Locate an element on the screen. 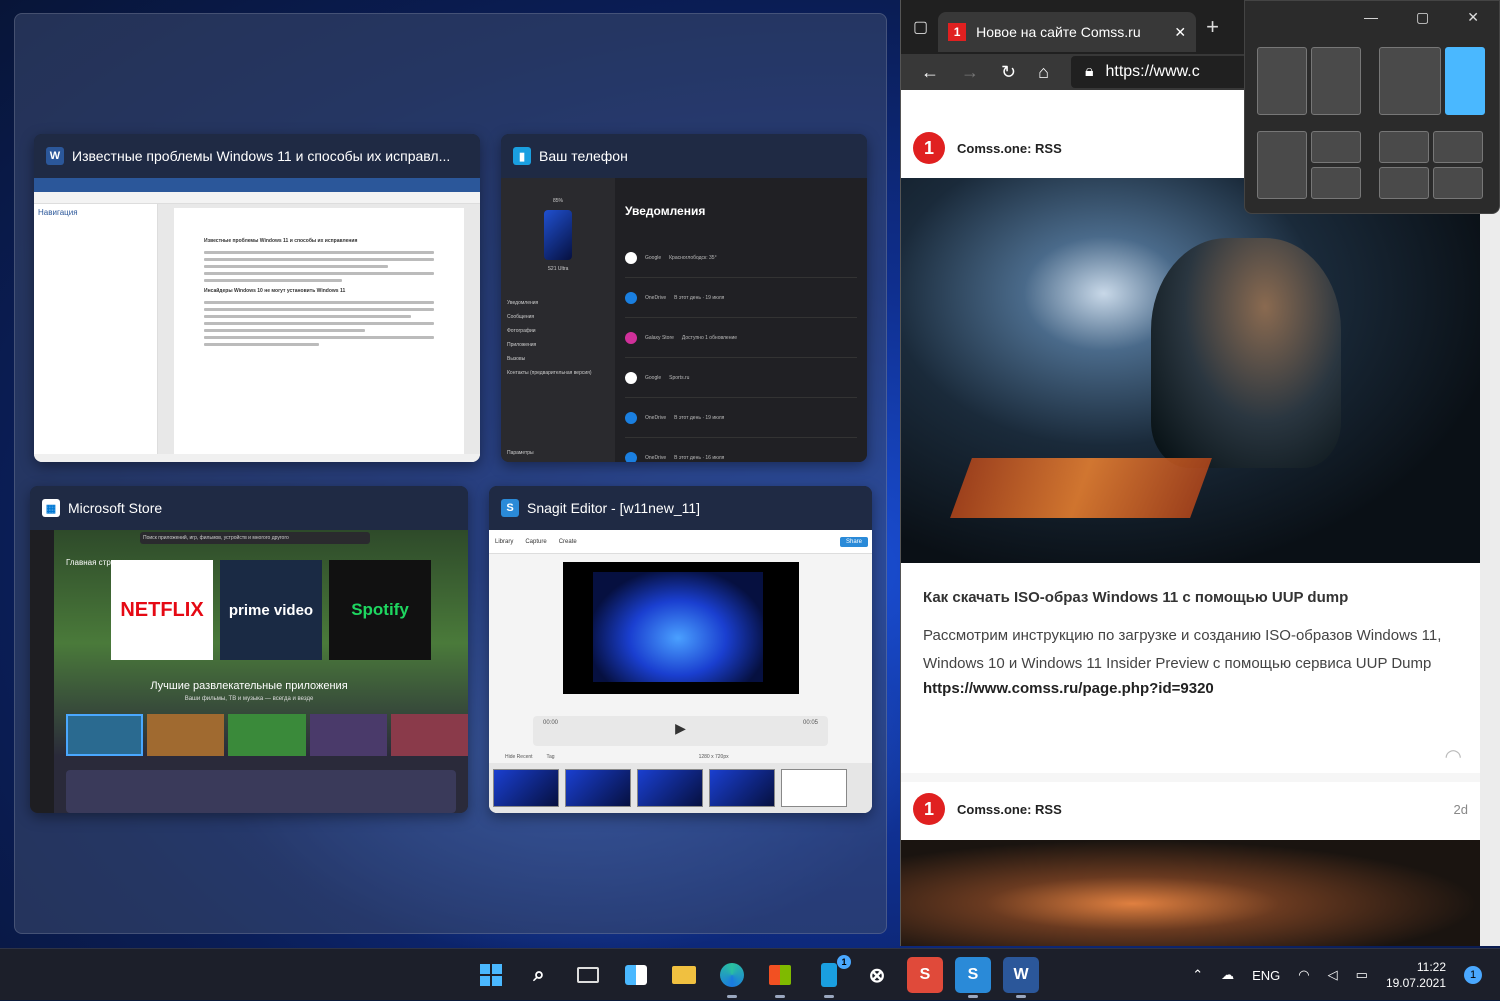 Image resolution: width=1500 pixels, height=1001 pixels. prime-video-tile: prime video is located at coordinates (271, 610).